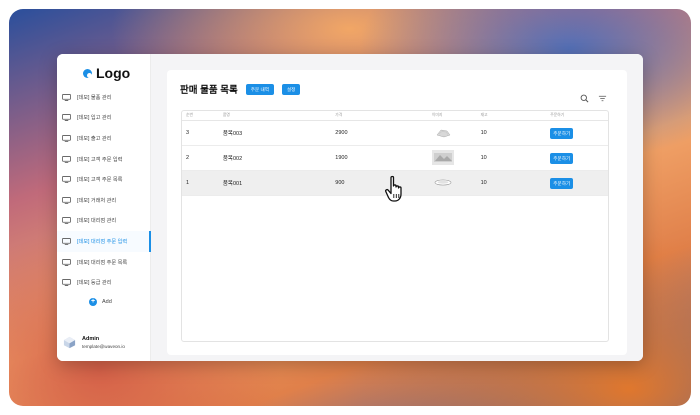  Describe the element at coordinates (393, 188) in the screenshot. I see `hand-pointer-icon` at that location.